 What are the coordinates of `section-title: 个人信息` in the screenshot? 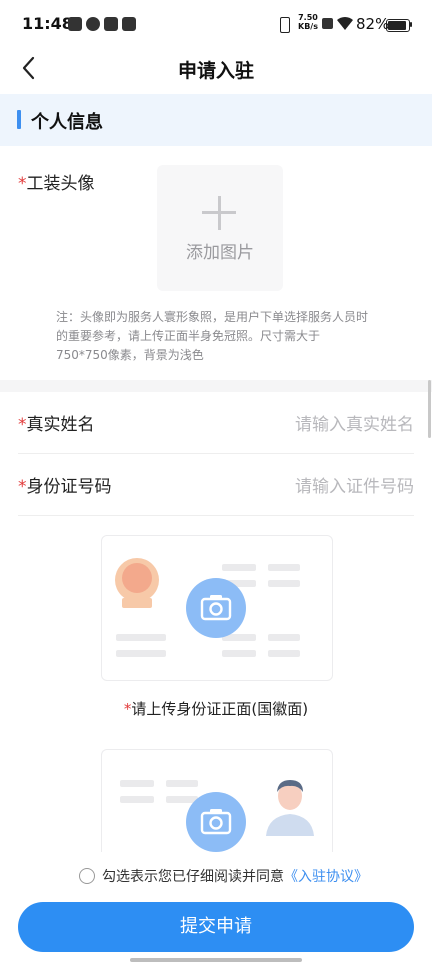 It's located at (67, 122).